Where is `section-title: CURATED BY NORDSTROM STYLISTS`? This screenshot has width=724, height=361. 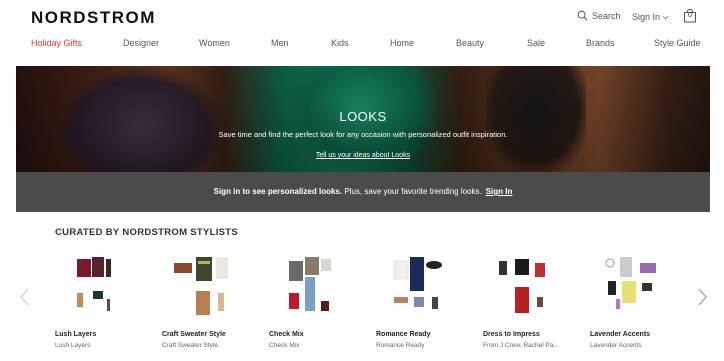
section-title: CURATED BY NORDSTROM STYLISTS is located at coordinates (147, 232).